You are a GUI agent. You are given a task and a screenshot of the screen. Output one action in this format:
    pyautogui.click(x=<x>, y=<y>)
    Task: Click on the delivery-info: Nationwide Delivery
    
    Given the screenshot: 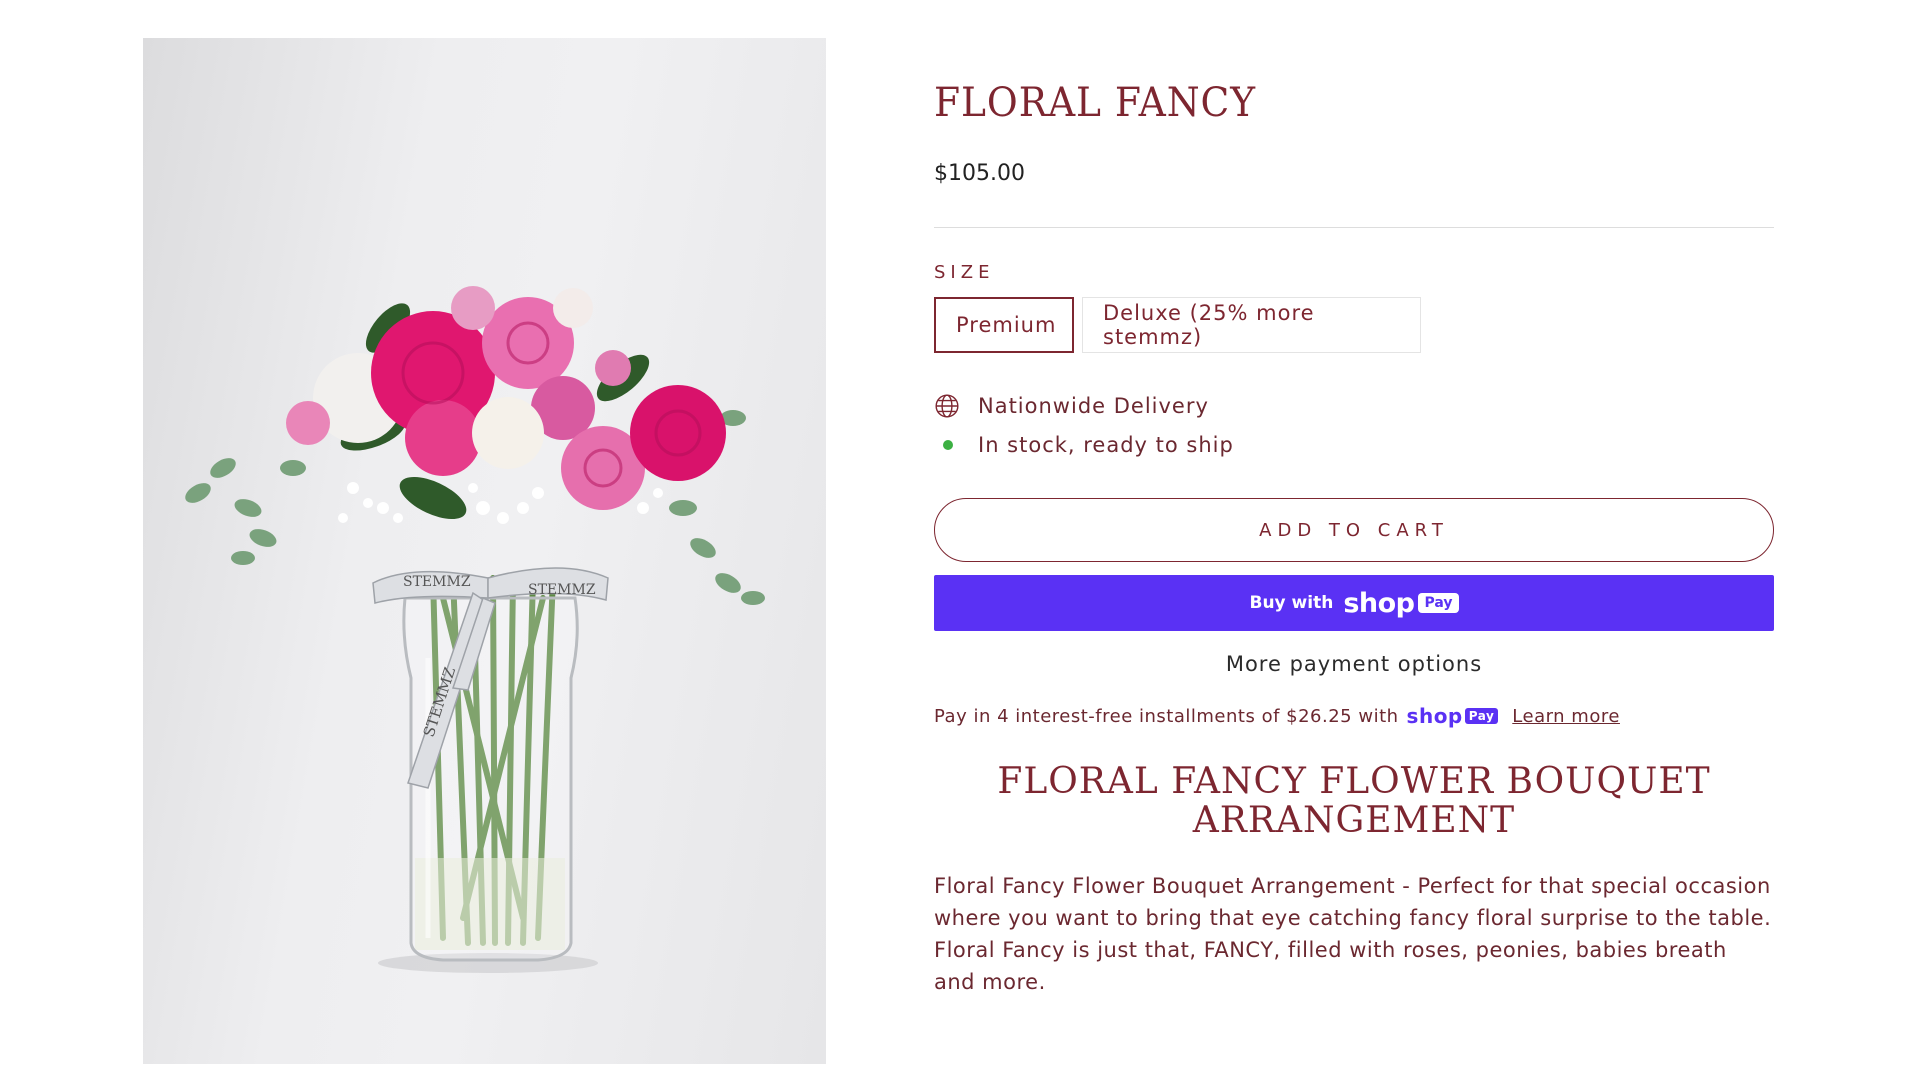 What is the action you would take?
    pyautogui.click(x=1071, y=406)
    